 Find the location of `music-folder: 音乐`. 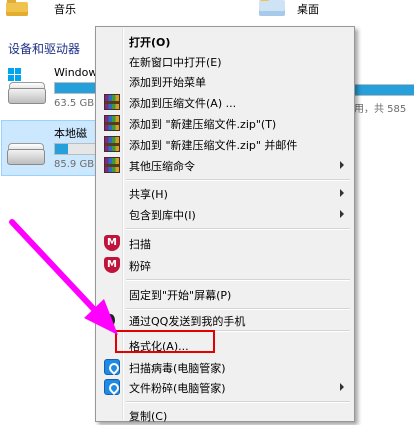

music-folder: 音乐 is located at coordinates (51, 10).